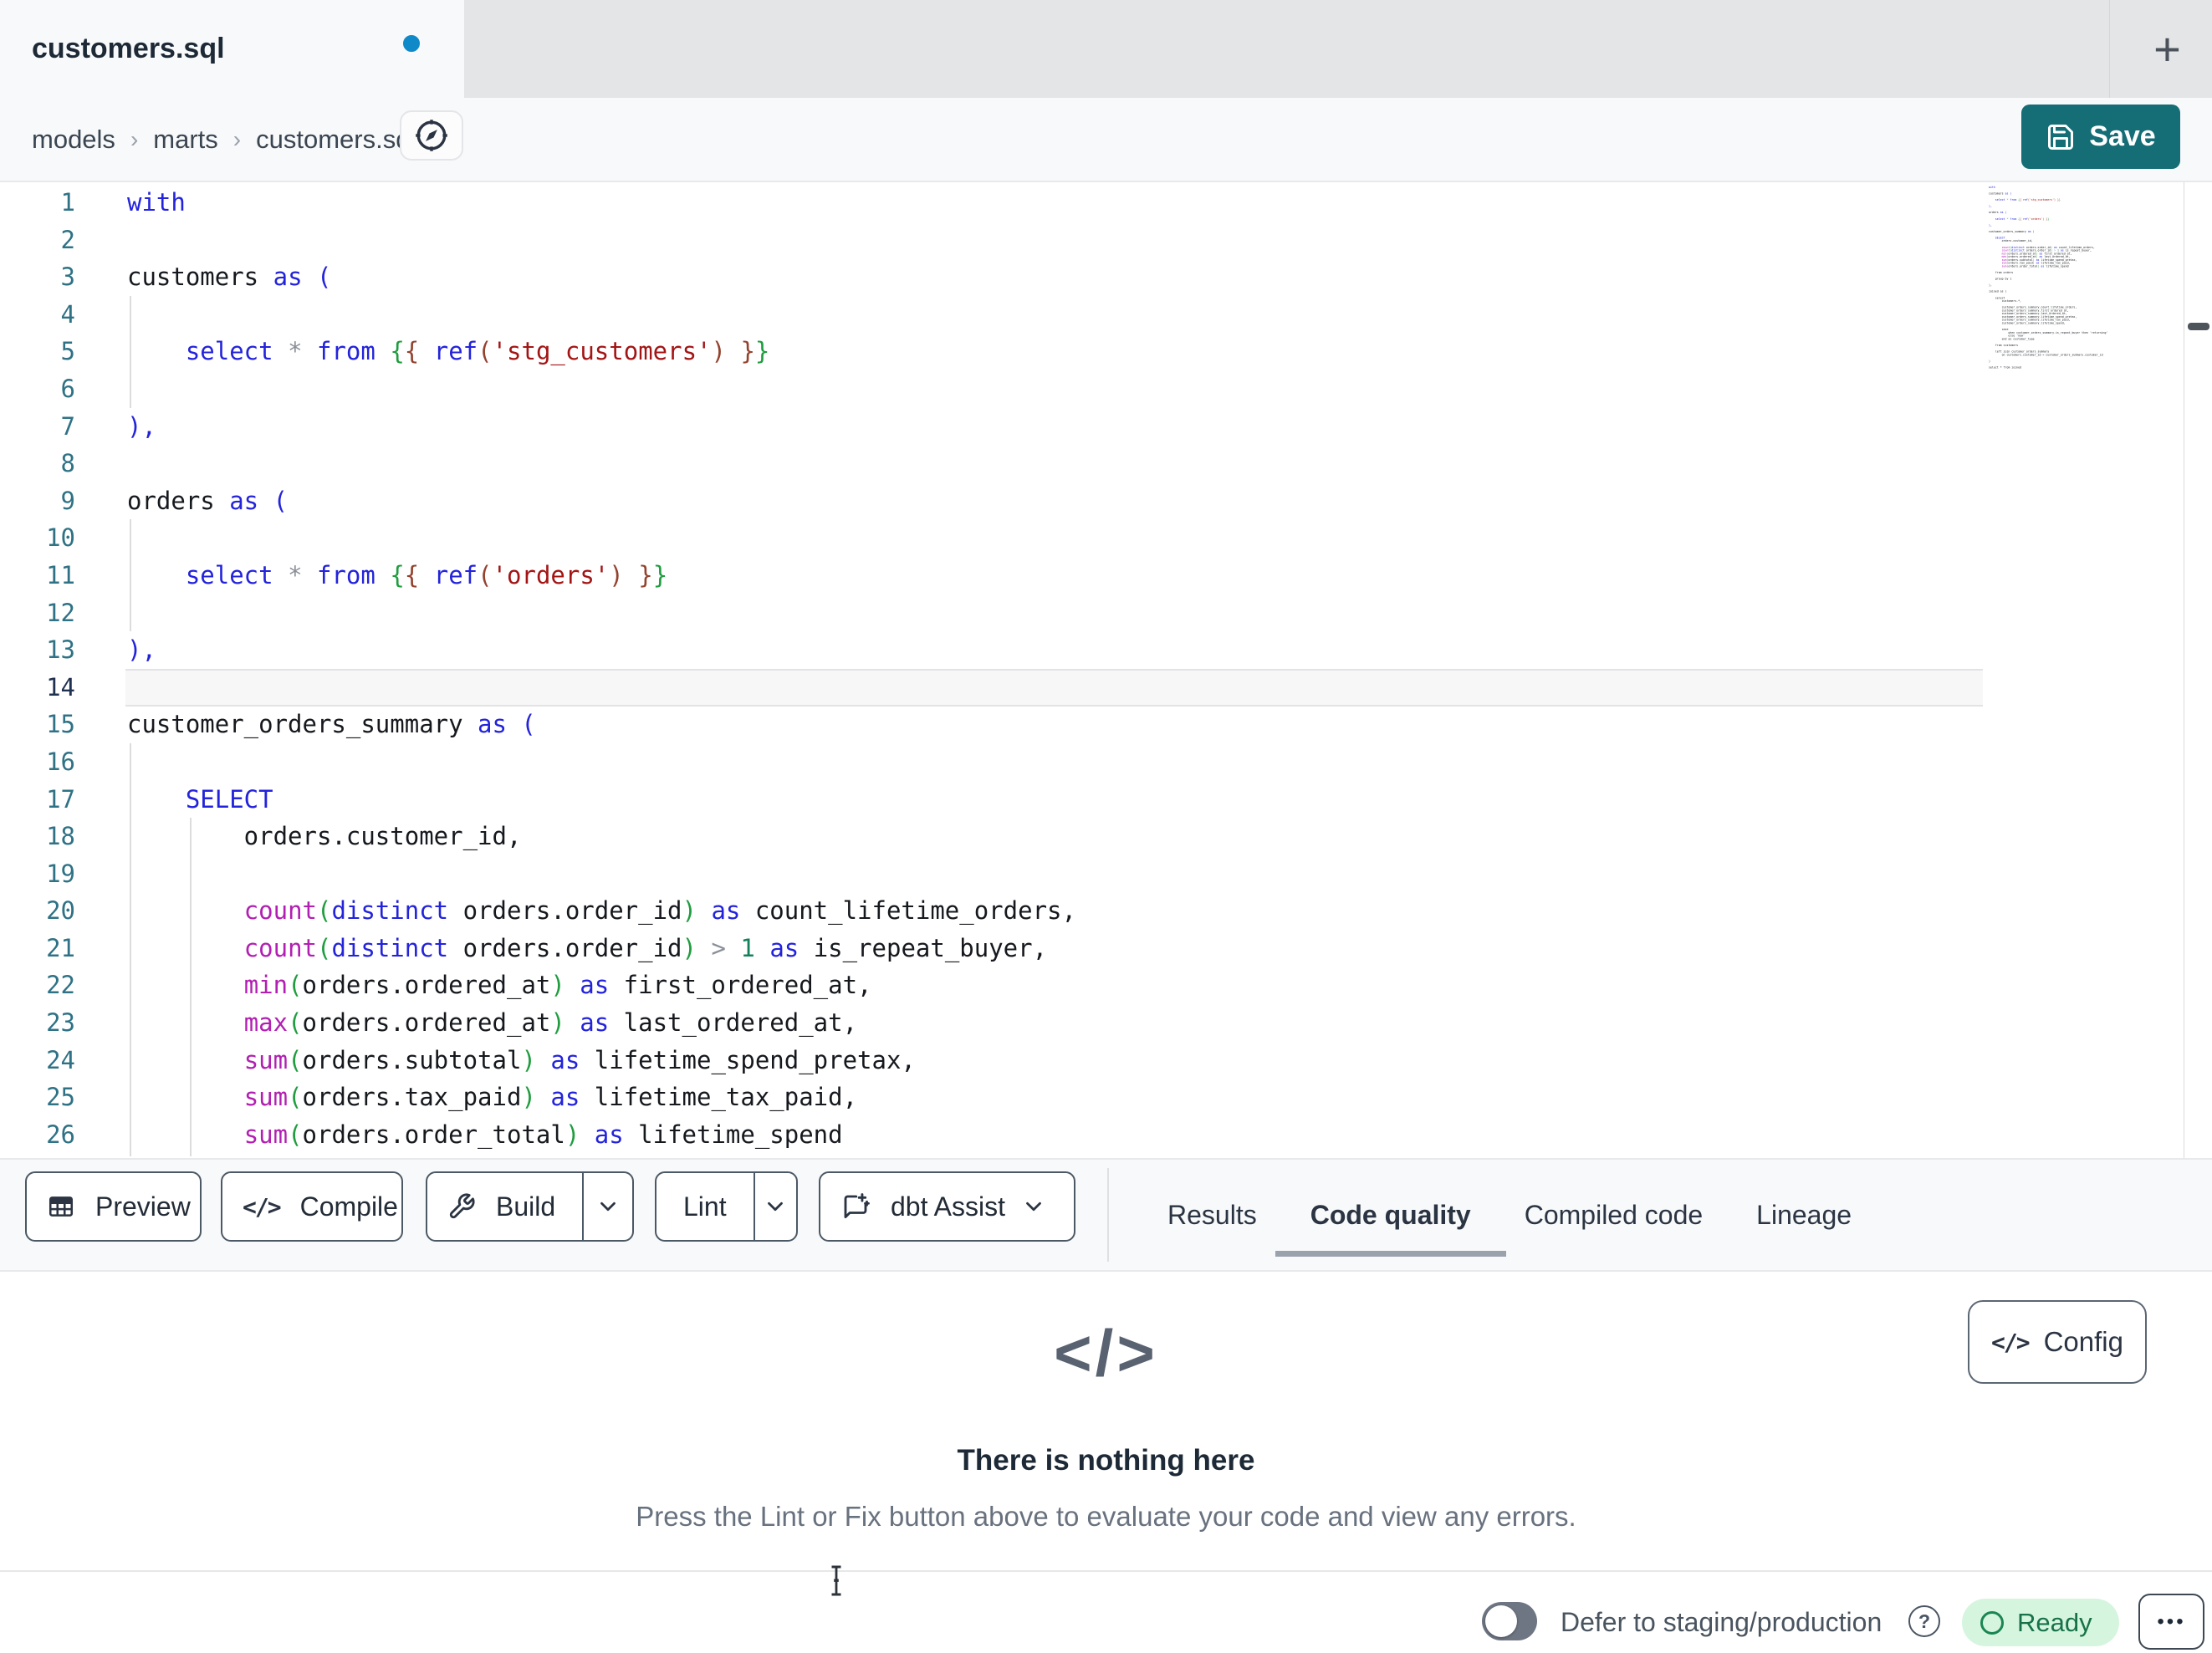 The height and width of the screenshot is (1653, 2212). I want to click on result-panel-tabs: Results Code quality Compiled code Lineage, so click(1509, 1215).